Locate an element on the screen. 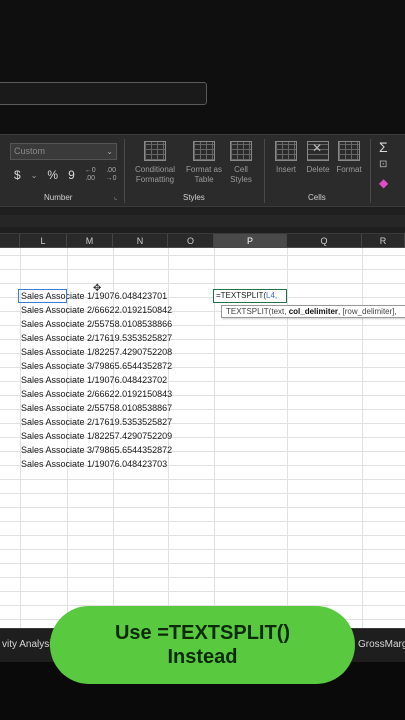 Image resolution: width=405 pixels, height=720 pixels. cell-l8: Sales Associate 1/82257.4290752208 is located at coordinates (96, 352).